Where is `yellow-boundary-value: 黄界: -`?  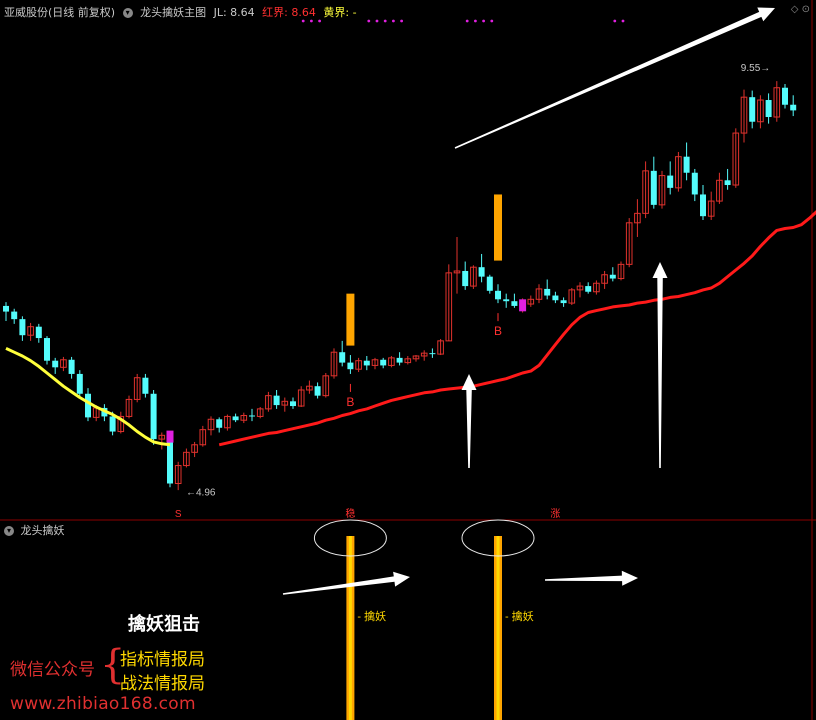 yellow-boundary-value: 黄界: - is located at coordinates (340, 12).